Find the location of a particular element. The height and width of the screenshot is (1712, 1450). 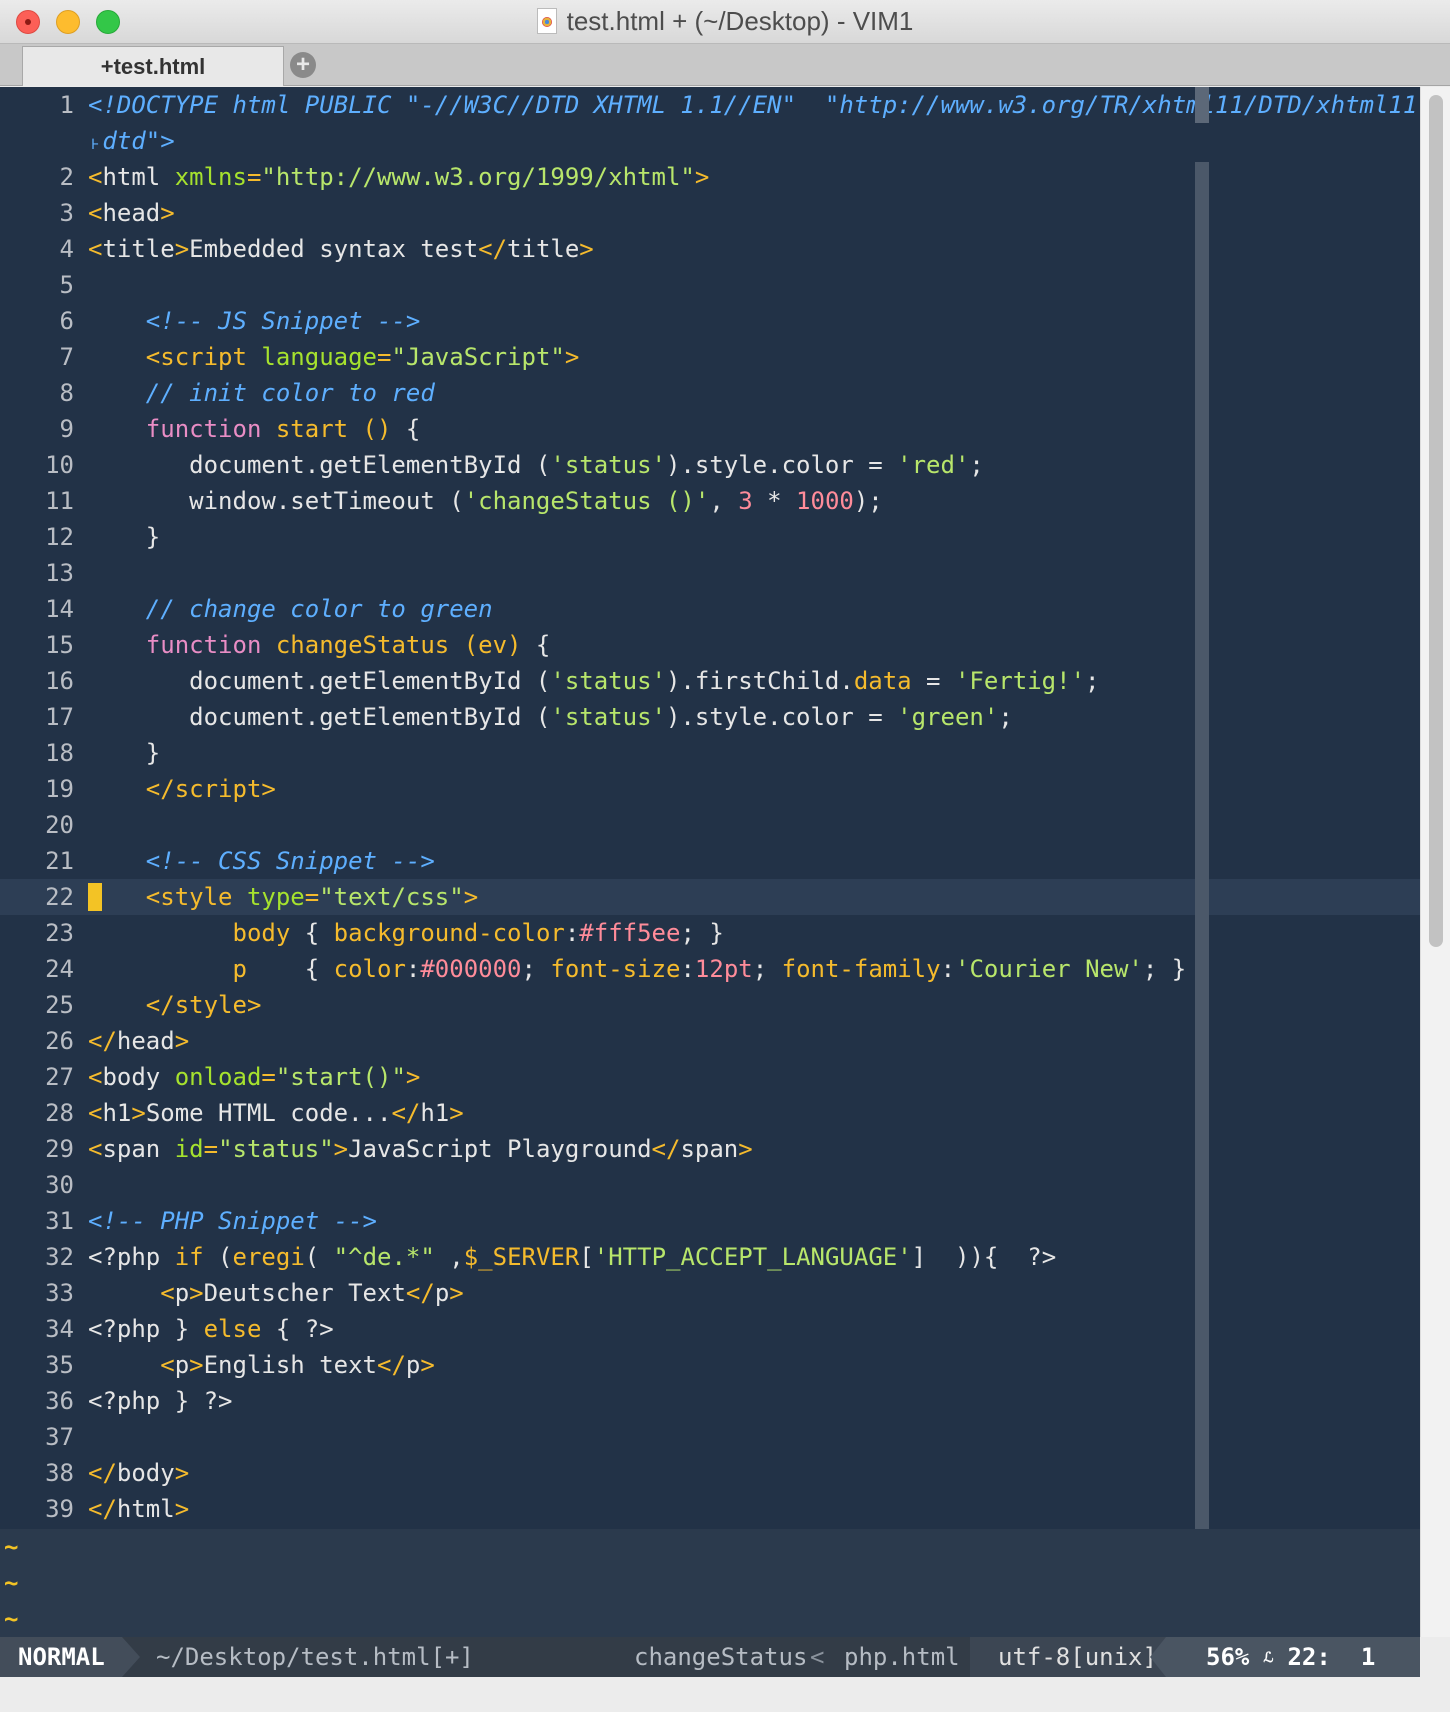

line-number: 32 is located at coordinates (59, 1257).